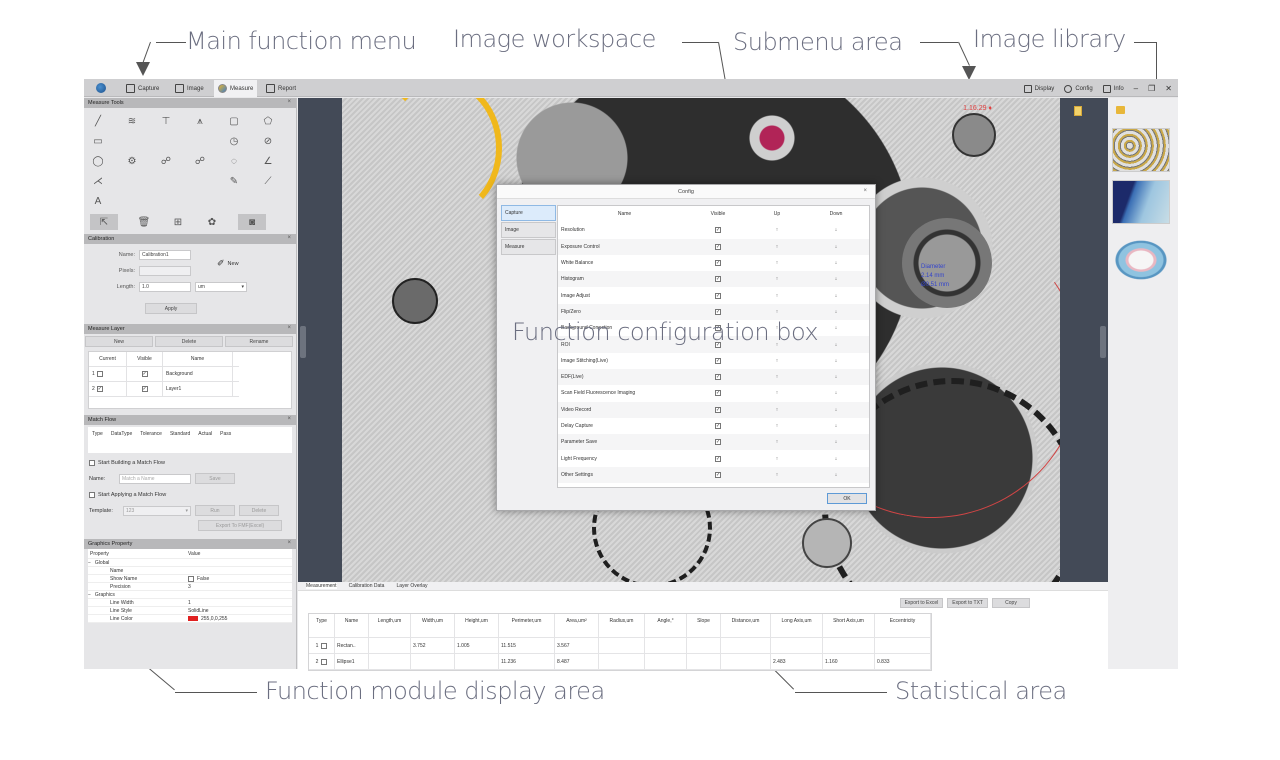 This screenshot has width=1280, height=760. What do you see at coordinates (240, 525) in the screenshot?
I see `export-fmf-button: Export To FMF(Excel)` at bounding box center [240, 525].